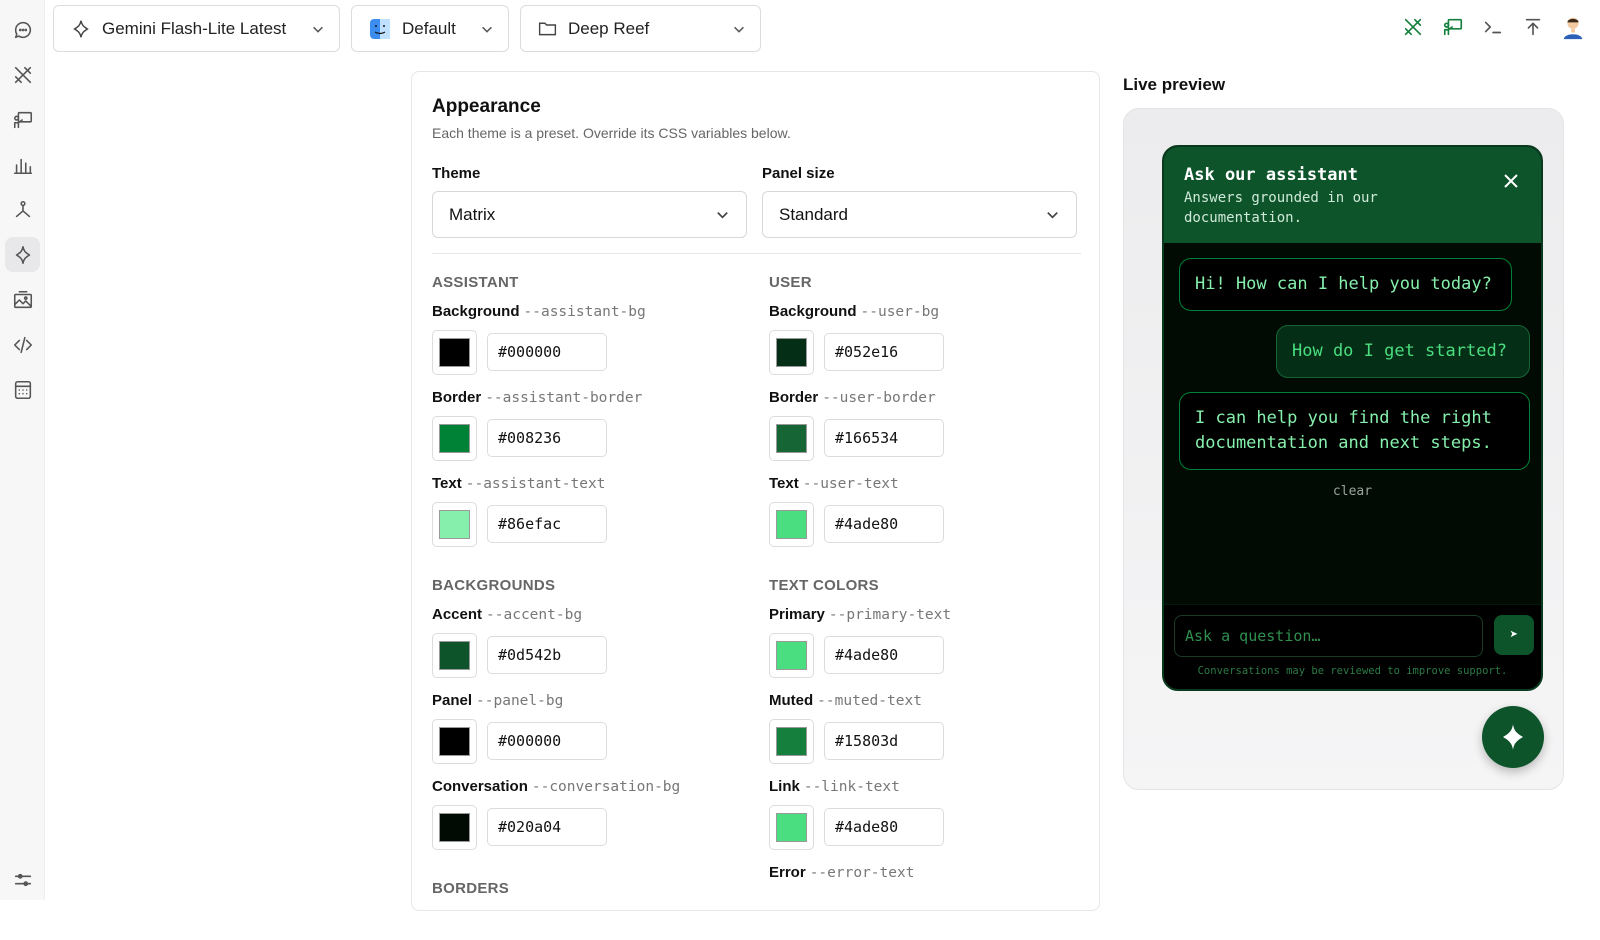 The image size is (1600, 940). I want to click on upload-icon, so click(1533, 27).